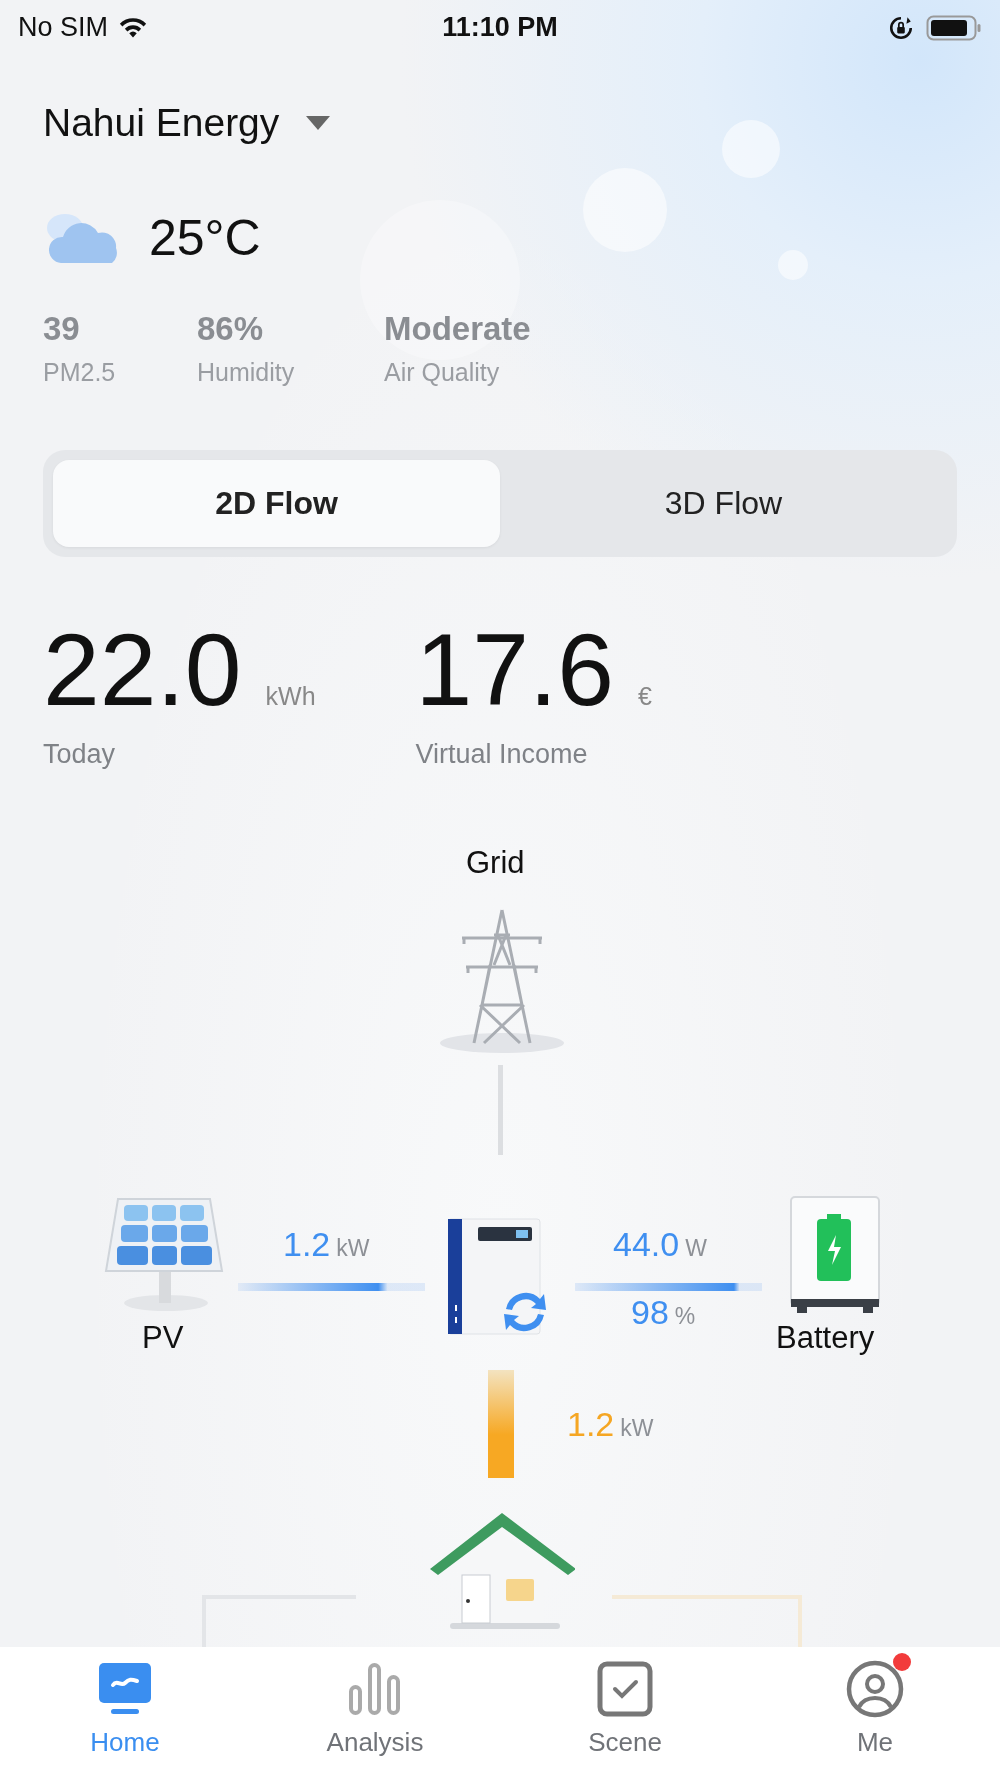  I want to click on stat-label: Humidity, so click(246, 372).